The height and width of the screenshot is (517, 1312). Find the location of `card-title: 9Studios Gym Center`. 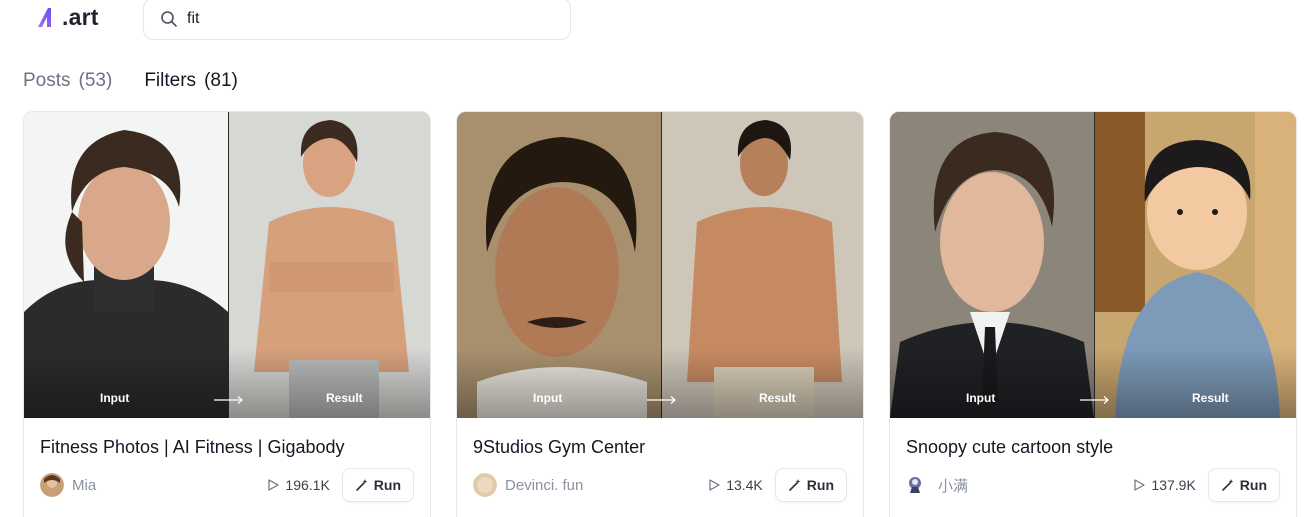

card-title: 9Studios Gym Center is located at coordinates (559, 447).